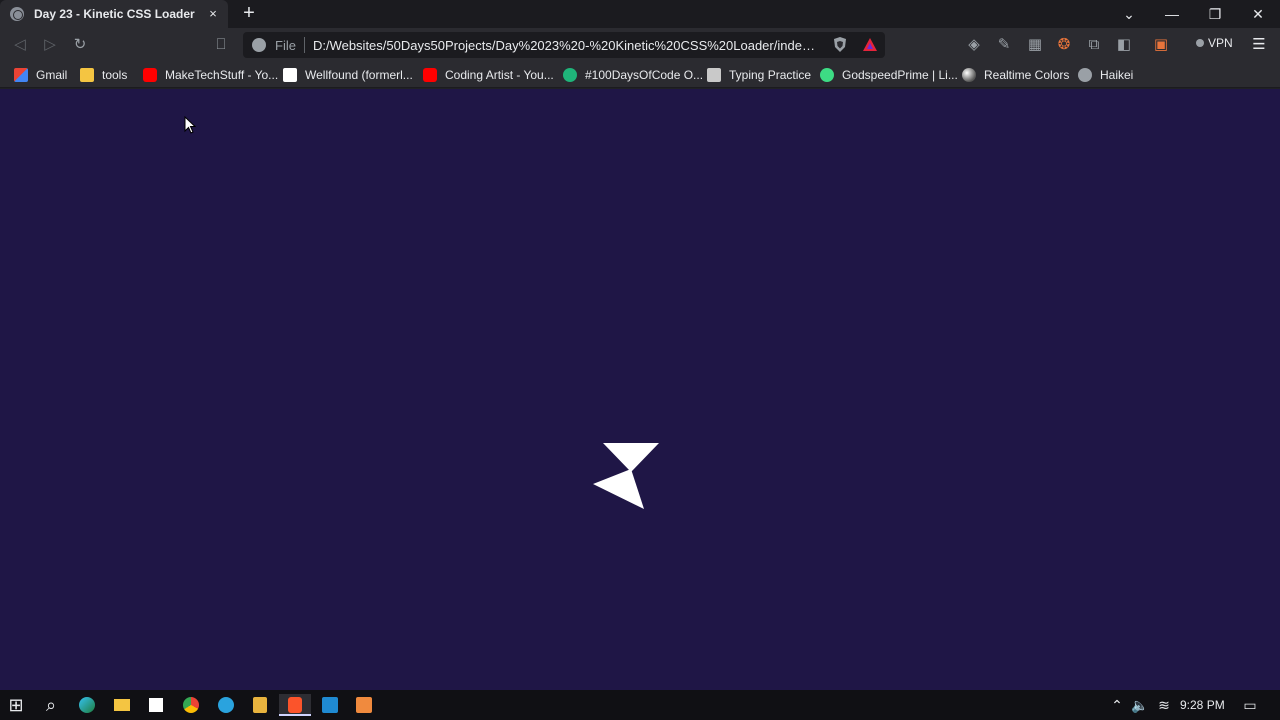 The width and height of the screenshot is (1280, 720). What do you see at coordinates (631, 457) in the screenshot?
I see `loader-triangle-top` at bounding box center [631, 457].